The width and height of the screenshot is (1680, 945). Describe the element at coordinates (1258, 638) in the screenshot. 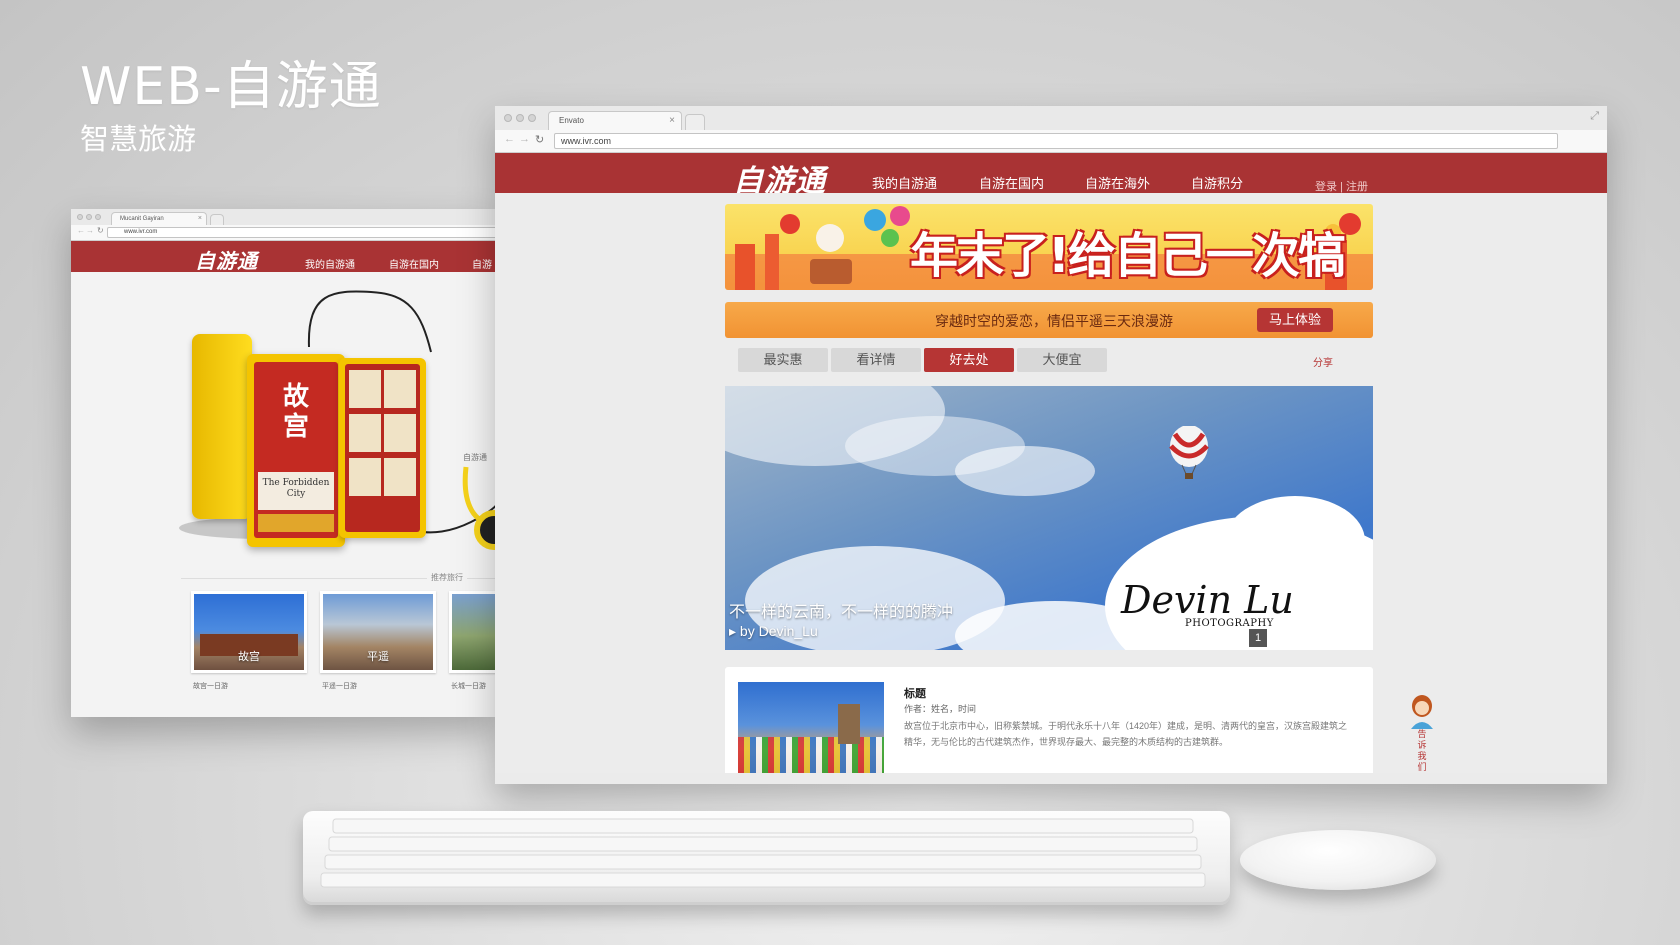

I see `slide-page-1: 1` at that location.